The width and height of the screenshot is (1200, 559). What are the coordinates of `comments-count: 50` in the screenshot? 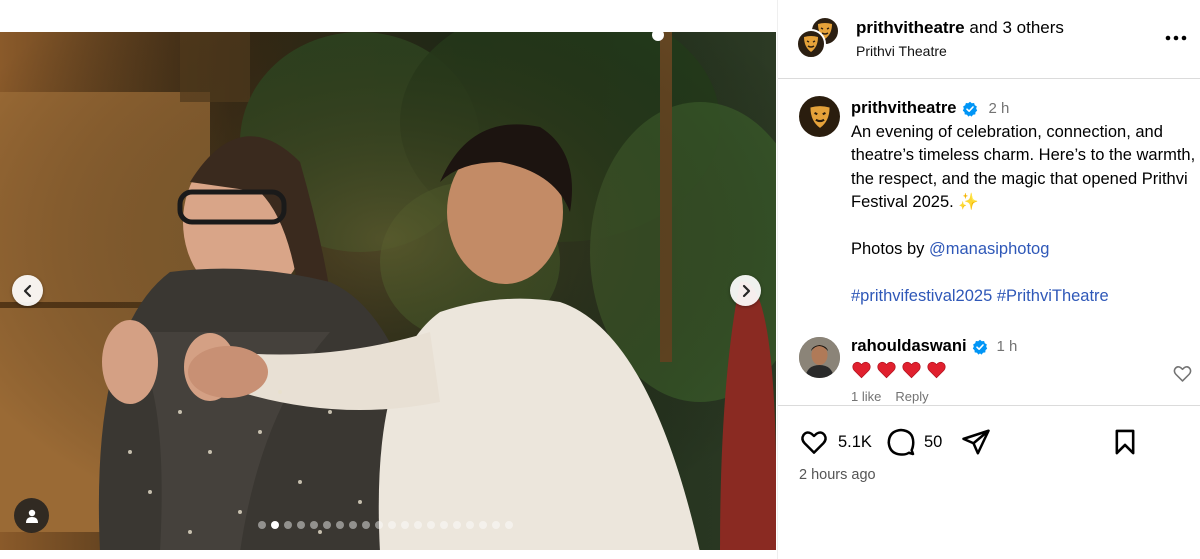 It's located at (933, 442).